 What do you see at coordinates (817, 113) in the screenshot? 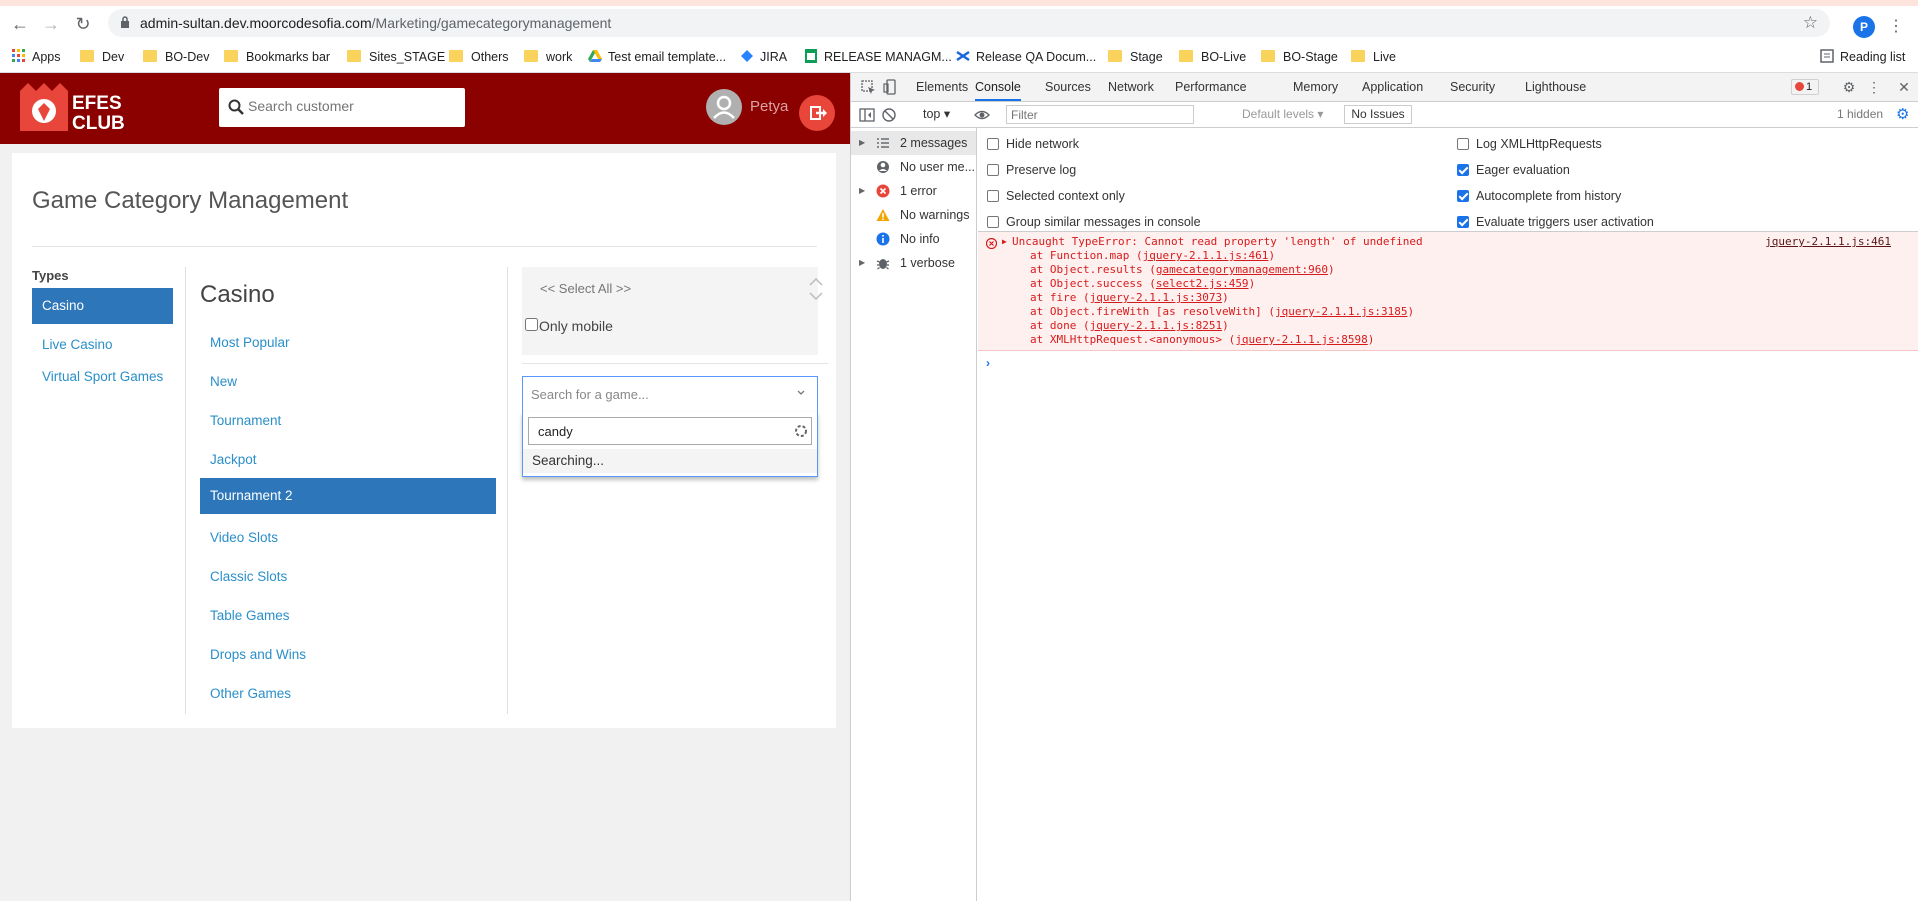
I see `logout-button` at bounding box center [817, 113].